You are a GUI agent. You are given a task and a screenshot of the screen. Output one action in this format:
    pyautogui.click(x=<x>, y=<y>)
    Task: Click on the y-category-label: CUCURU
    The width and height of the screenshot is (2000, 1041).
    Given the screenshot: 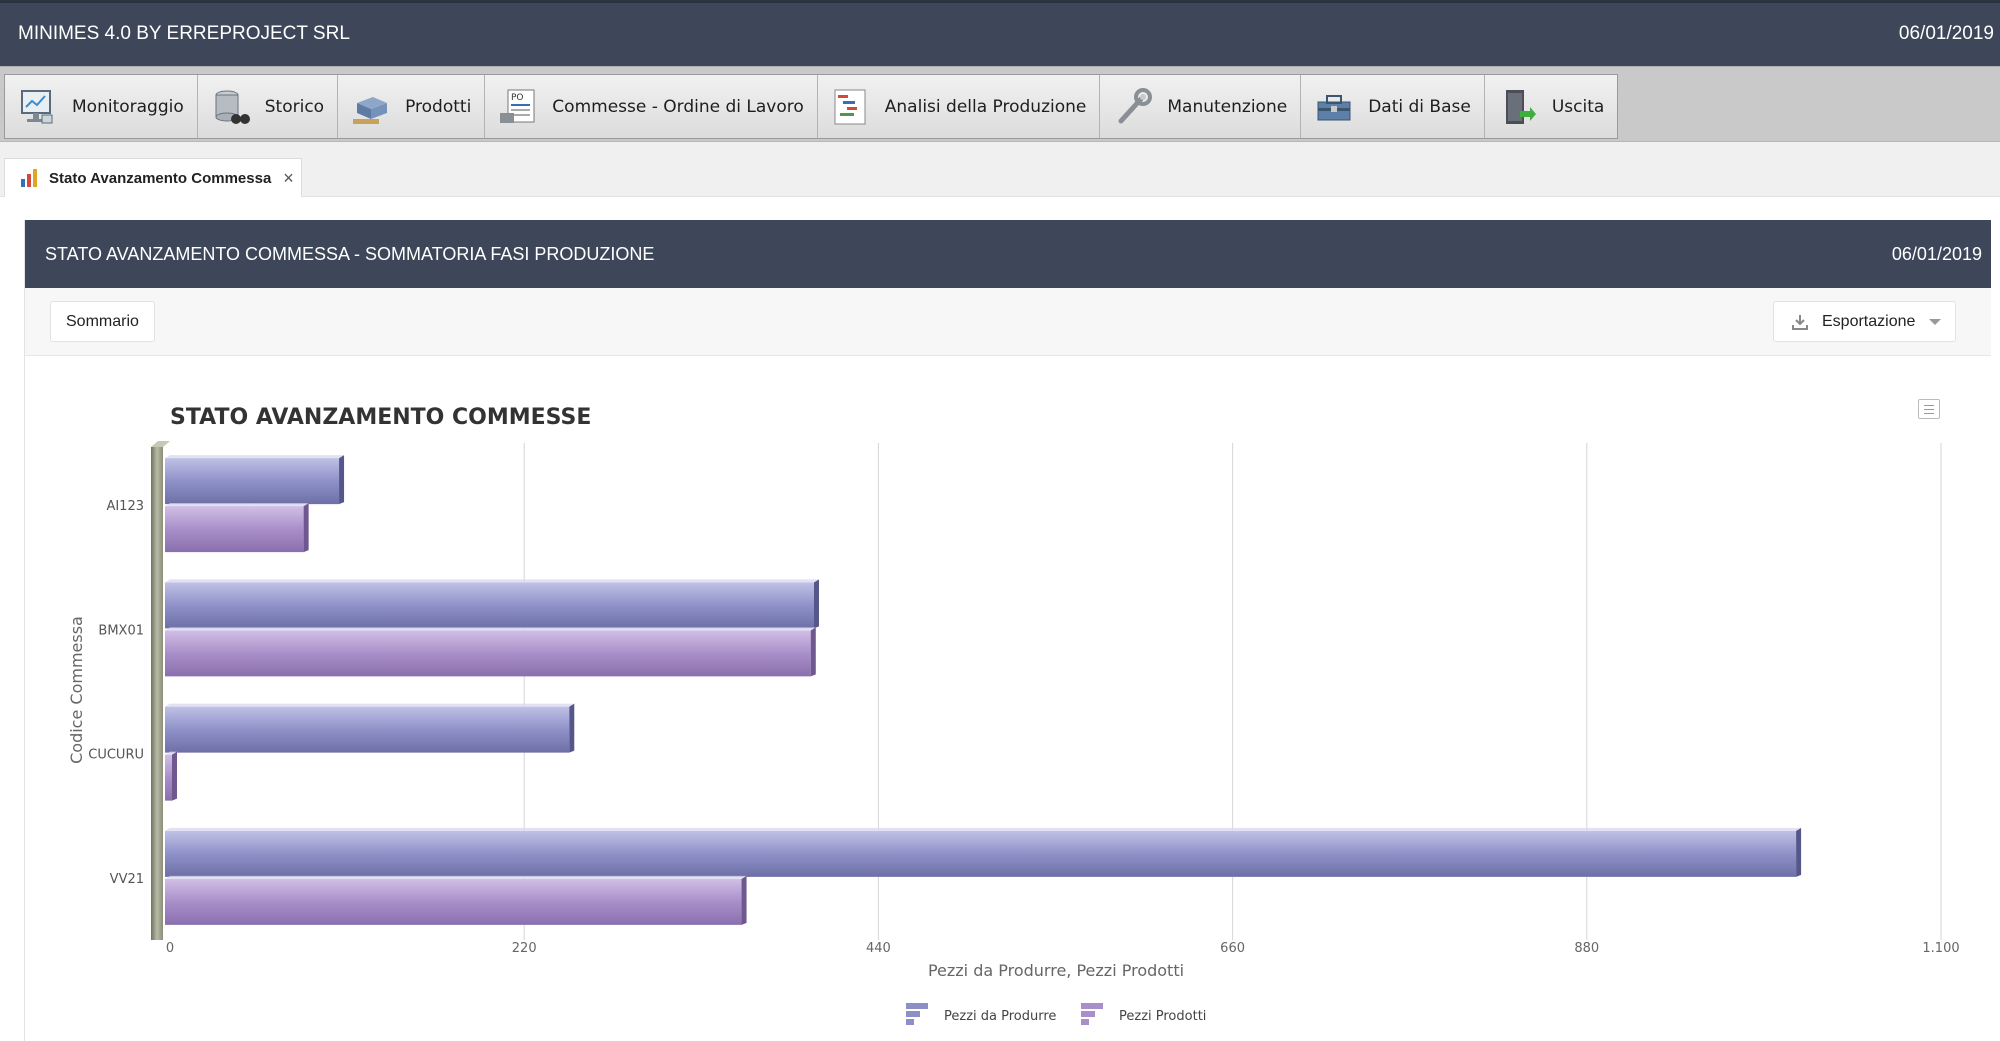 What is the action you would take?
    pyautogui.click(x=116, y=755)
    